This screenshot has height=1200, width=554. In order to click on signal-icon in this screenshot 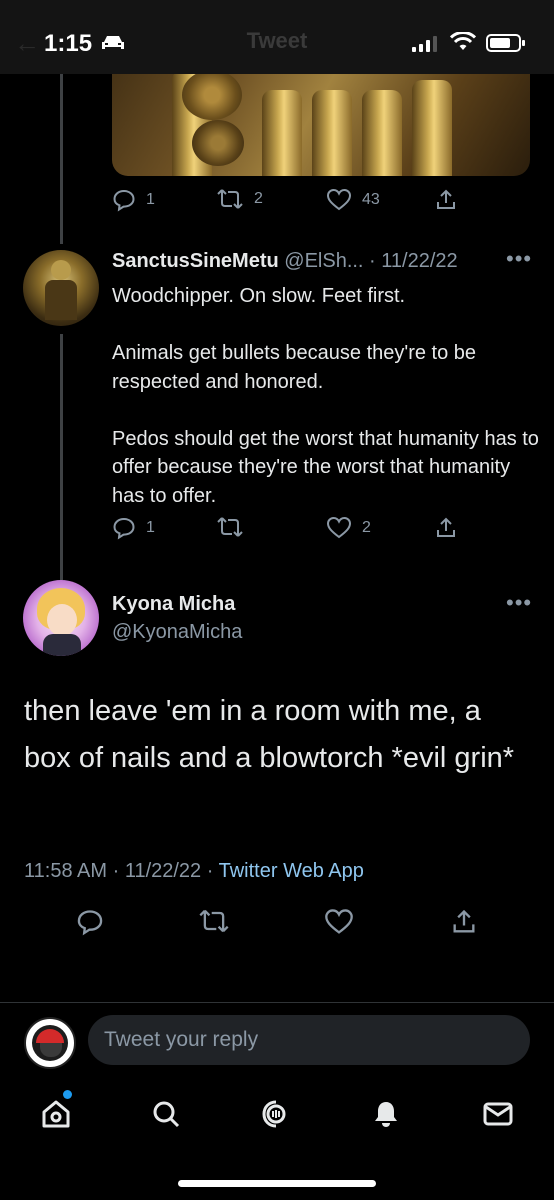, I will do `click(424, 44)`.